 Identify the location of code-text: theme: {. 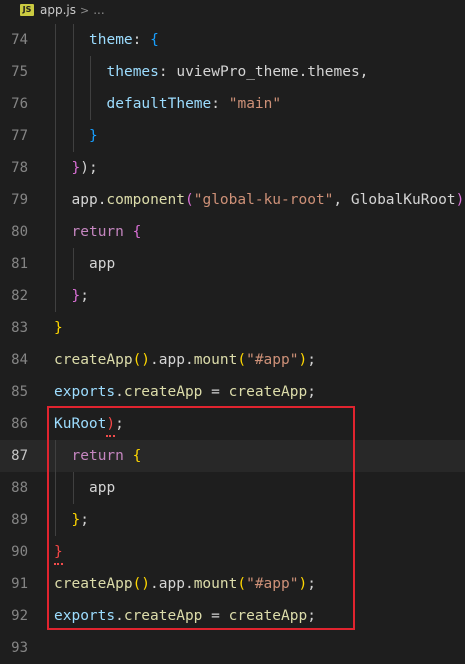
(124, 40).